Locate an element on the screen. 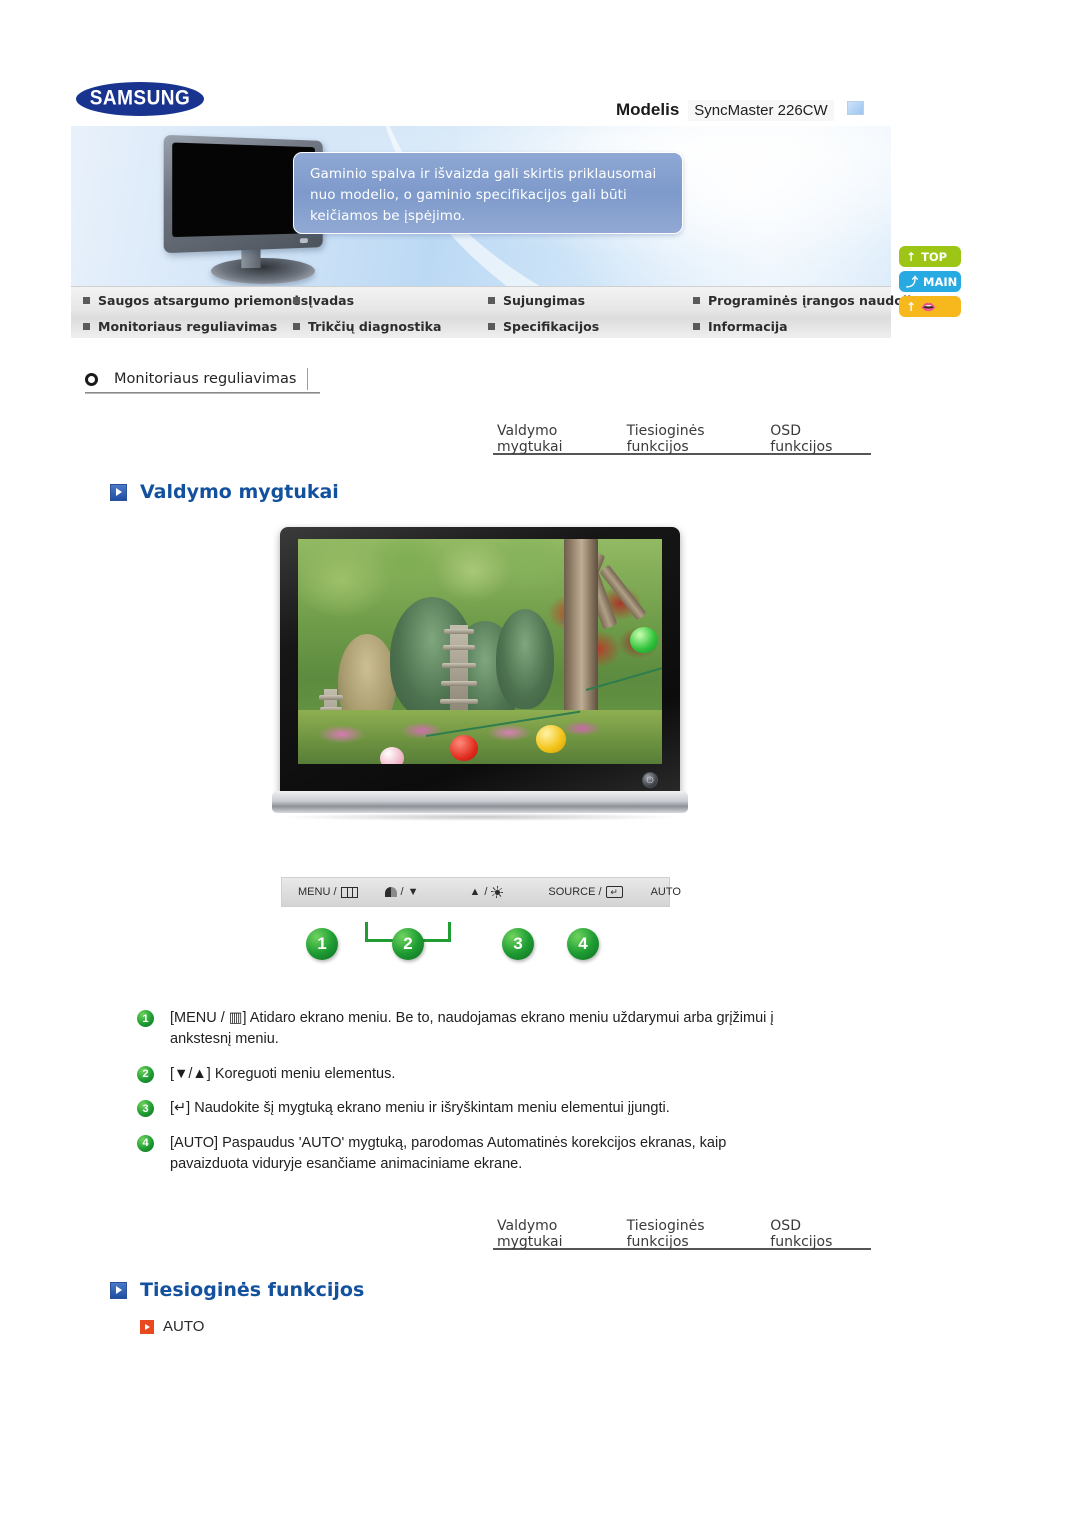  control-button-strip: MENU / / ▼ ▲ / SOURCE / AUTO is located at coordinates (481, 892).